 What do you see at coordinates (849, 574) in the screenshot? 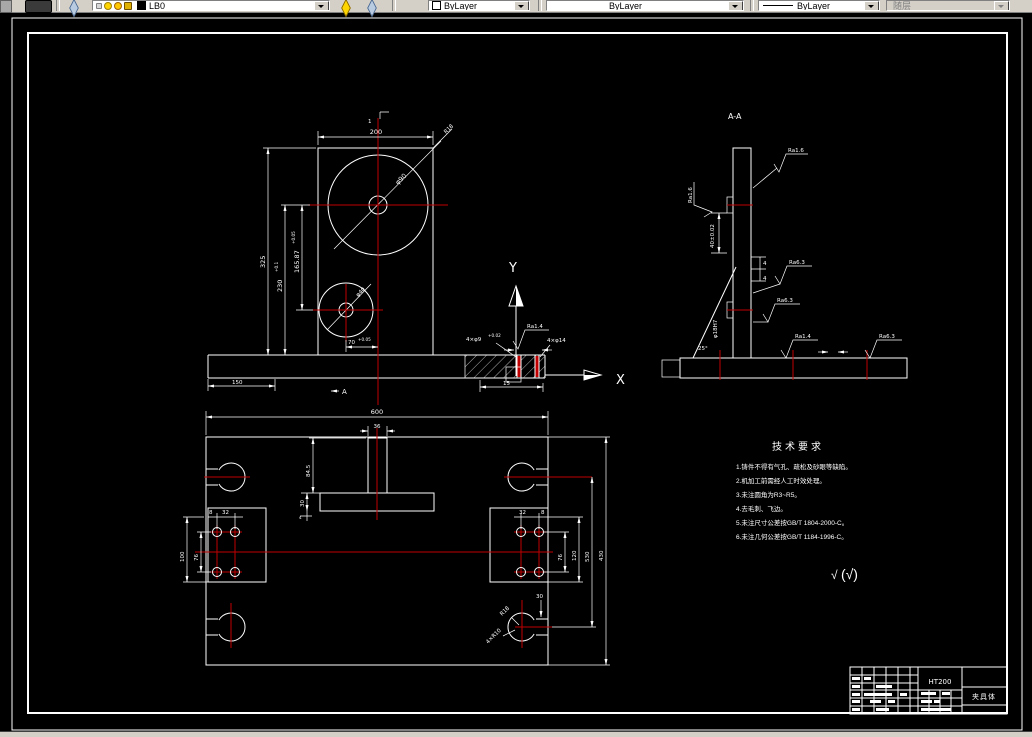
I see `roughness-paren-icon: (√)` at bounding box center [849, 574].